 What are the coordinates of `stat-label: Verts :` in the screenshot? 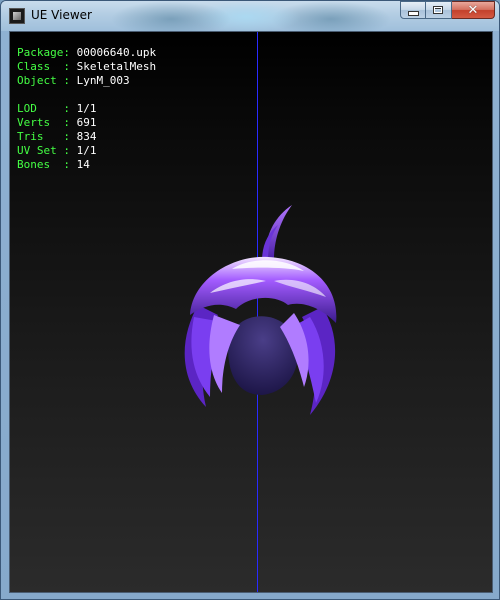 It's located at (47, 122).